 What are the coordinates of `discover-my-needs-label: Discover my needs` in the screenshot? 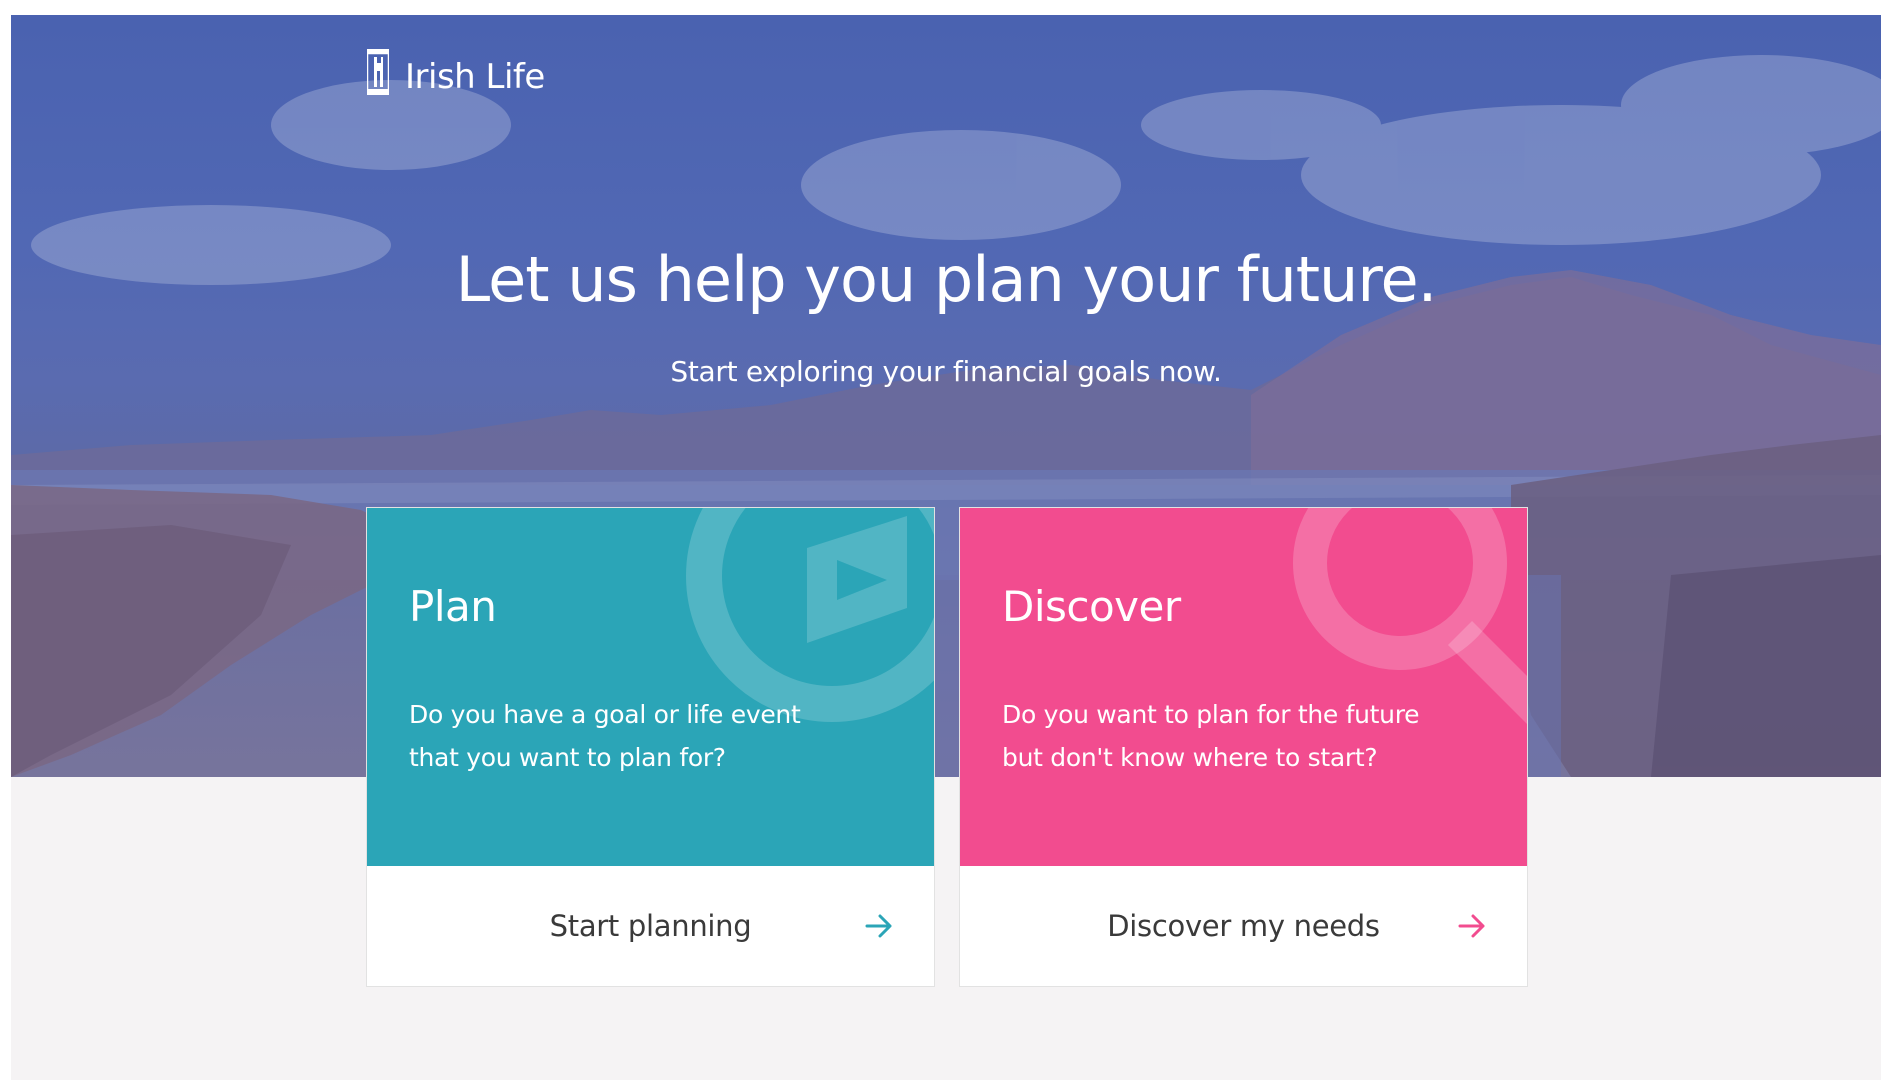 It's located at (1243, 926).